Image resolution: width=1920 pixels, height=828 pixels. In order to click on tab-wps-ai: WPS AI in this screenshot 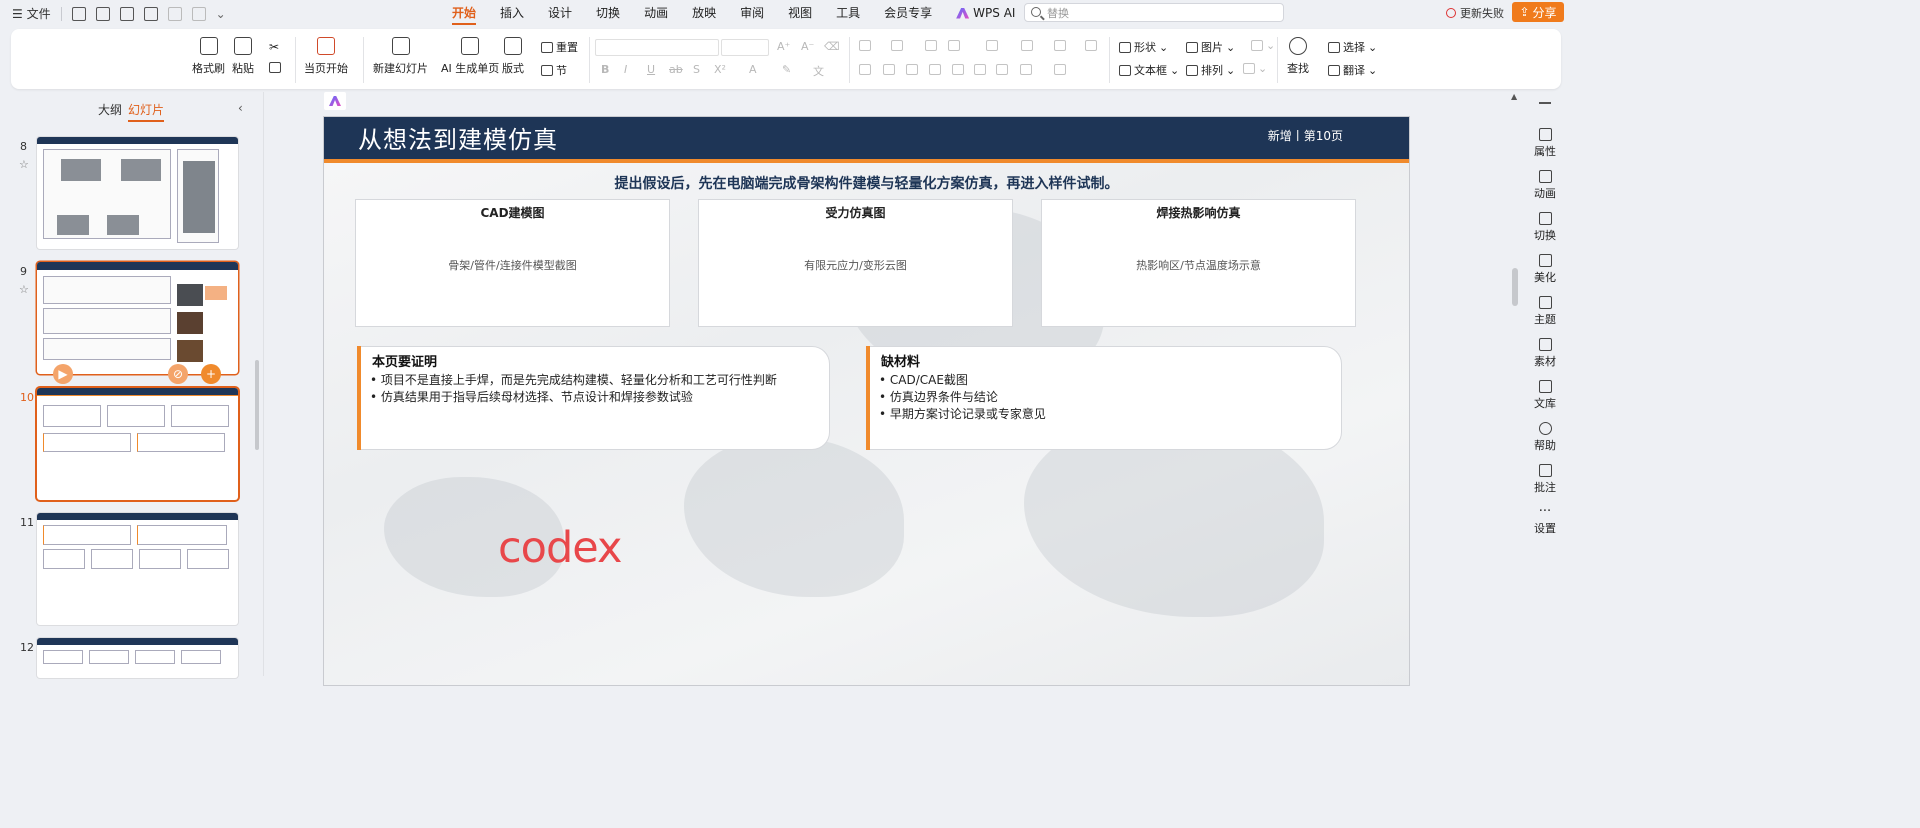, I will do `click(985, 13)`.